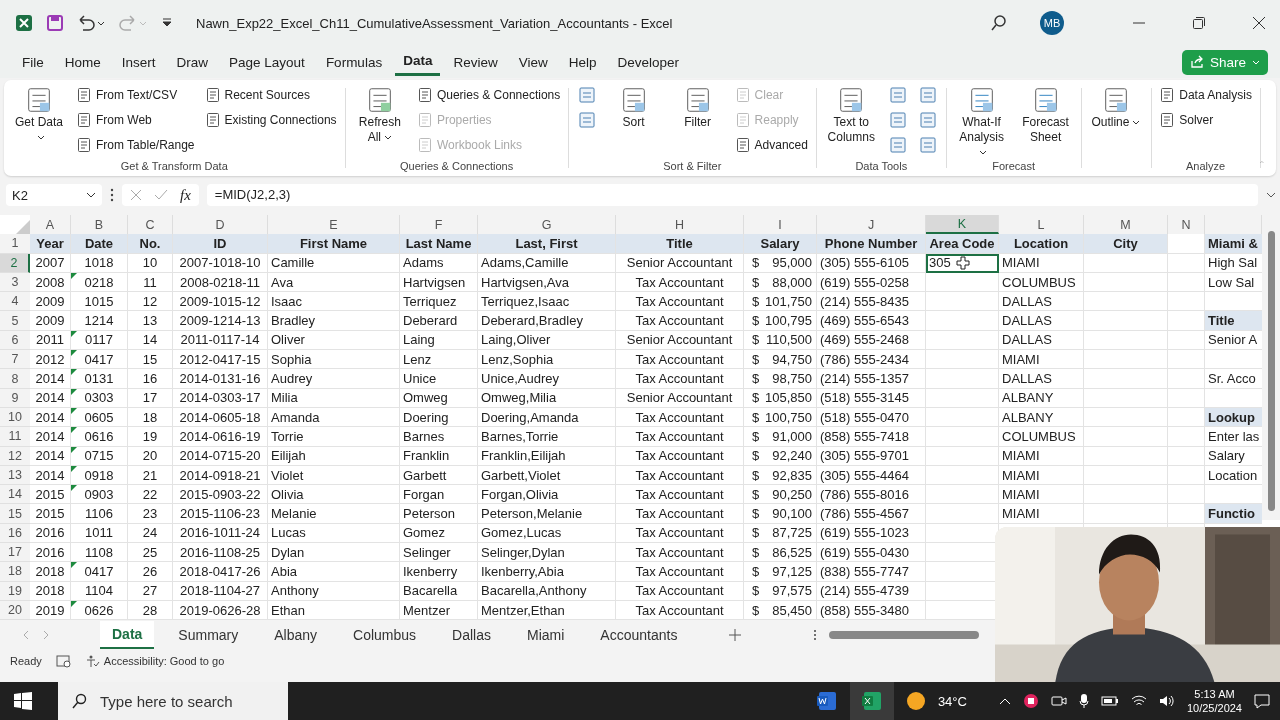 This screenshot has height=720, width=1280. What do you see at coordinates (150, 456) in the screenshot?
I see `table-cell: 20` at bounding box center [150, 456].